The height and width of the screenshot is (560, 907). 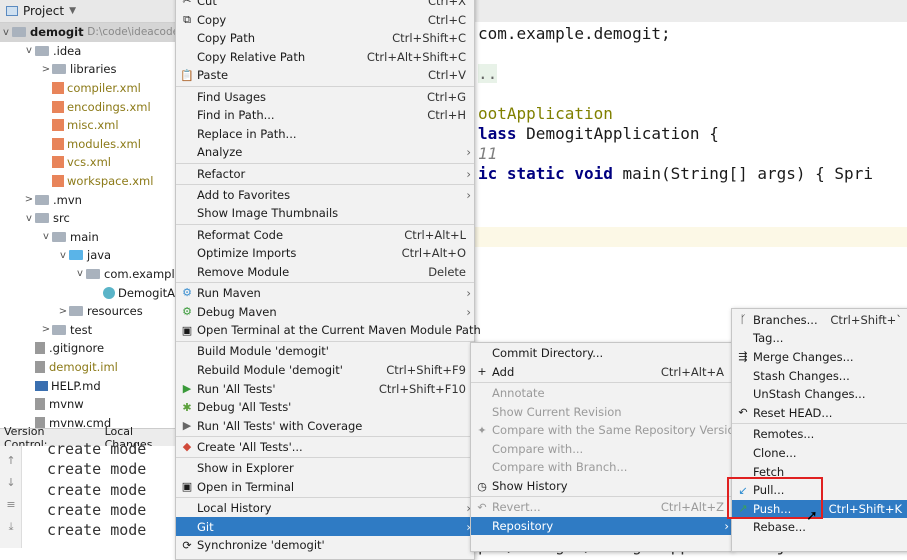 I want to click on project-title: Project, so click(x=44, y=11).